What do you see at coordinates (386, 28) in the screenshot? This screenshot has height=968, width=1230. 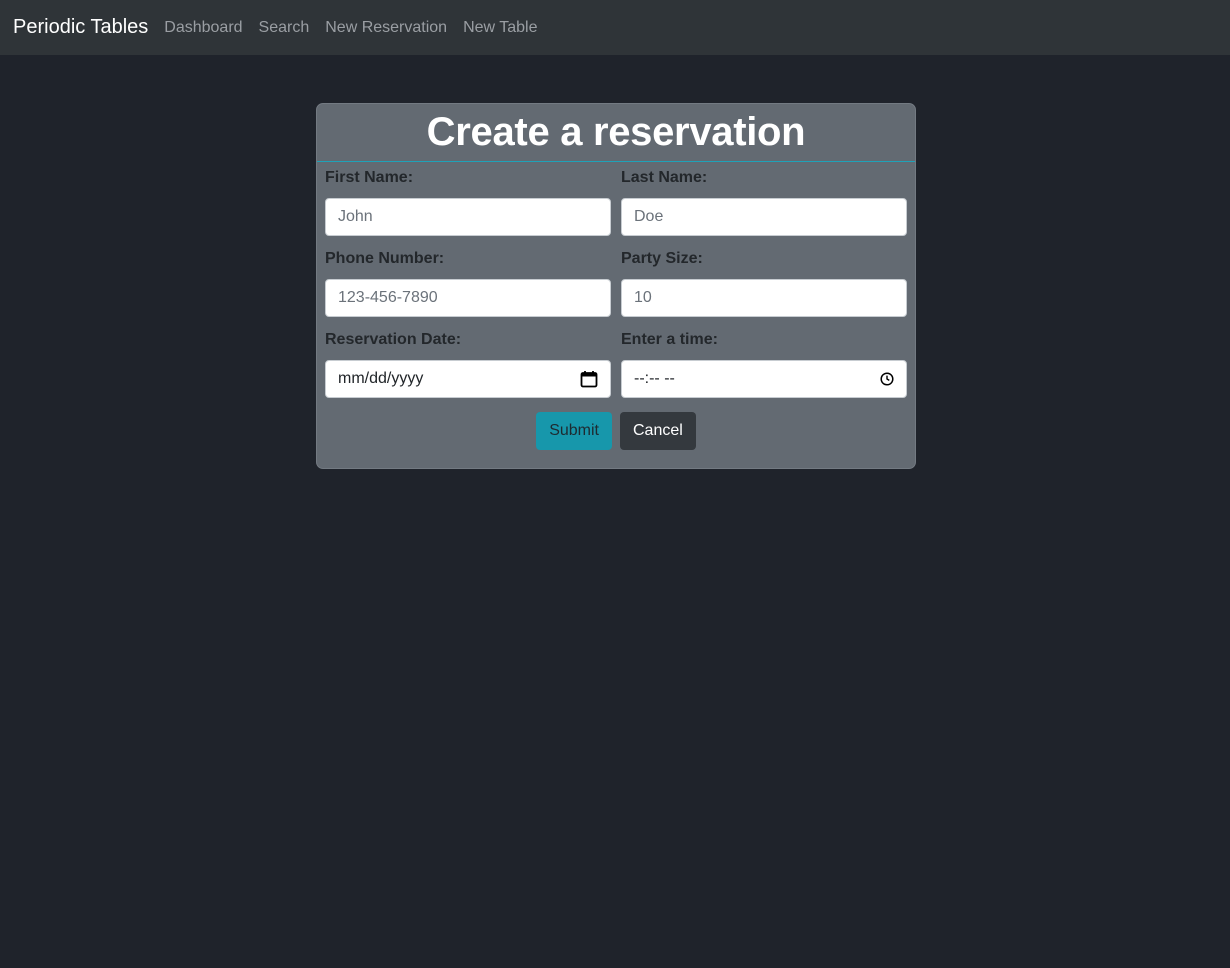 I see `nav-link-new-reservation: New Reservation` at bounding box center [386, 28].